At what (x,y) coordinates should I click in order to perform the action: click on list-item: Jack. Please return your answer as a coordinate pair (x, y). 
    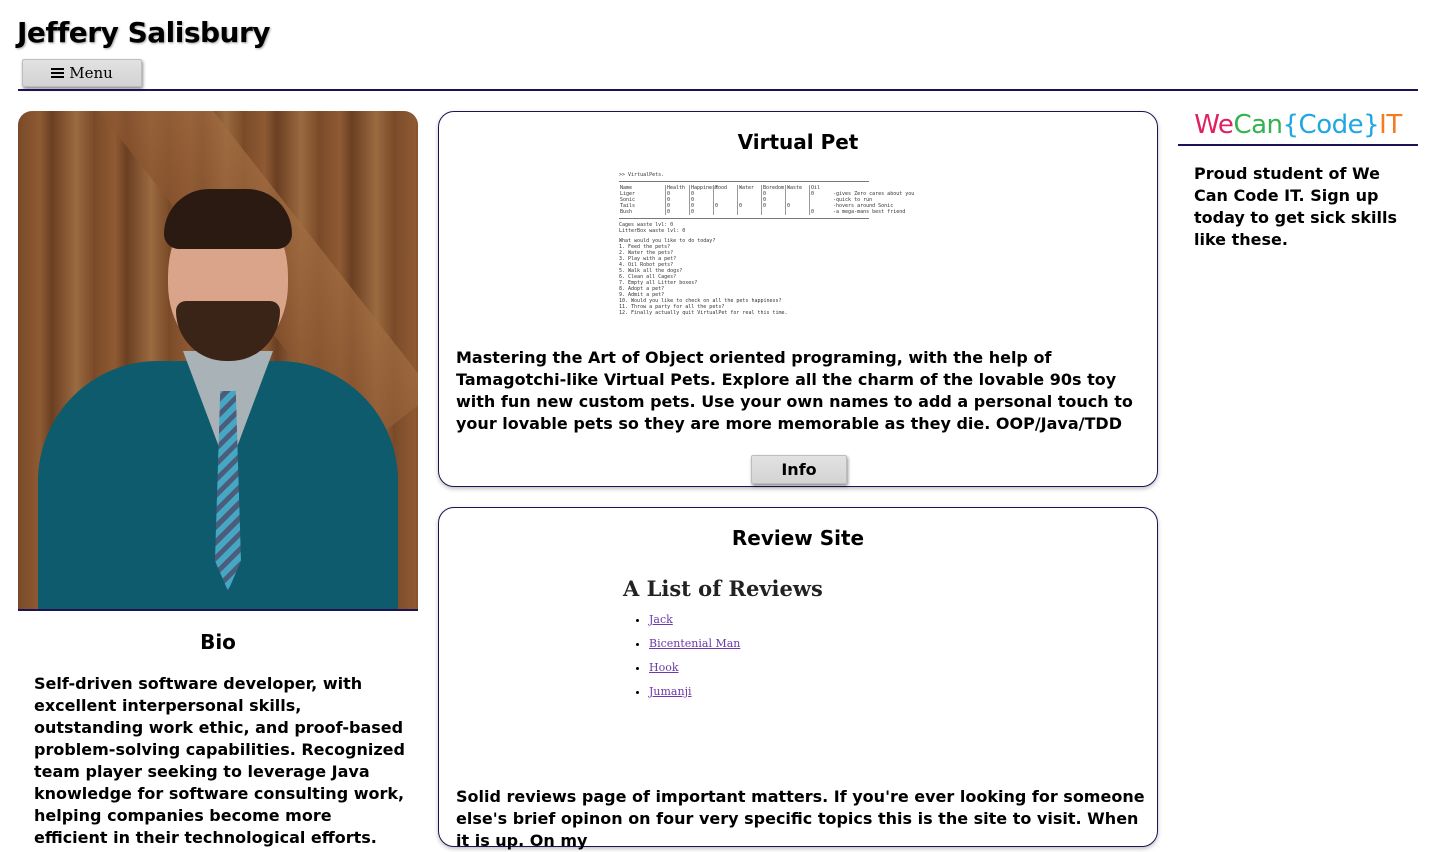
    Looking at the image, I should click on (786, 619).